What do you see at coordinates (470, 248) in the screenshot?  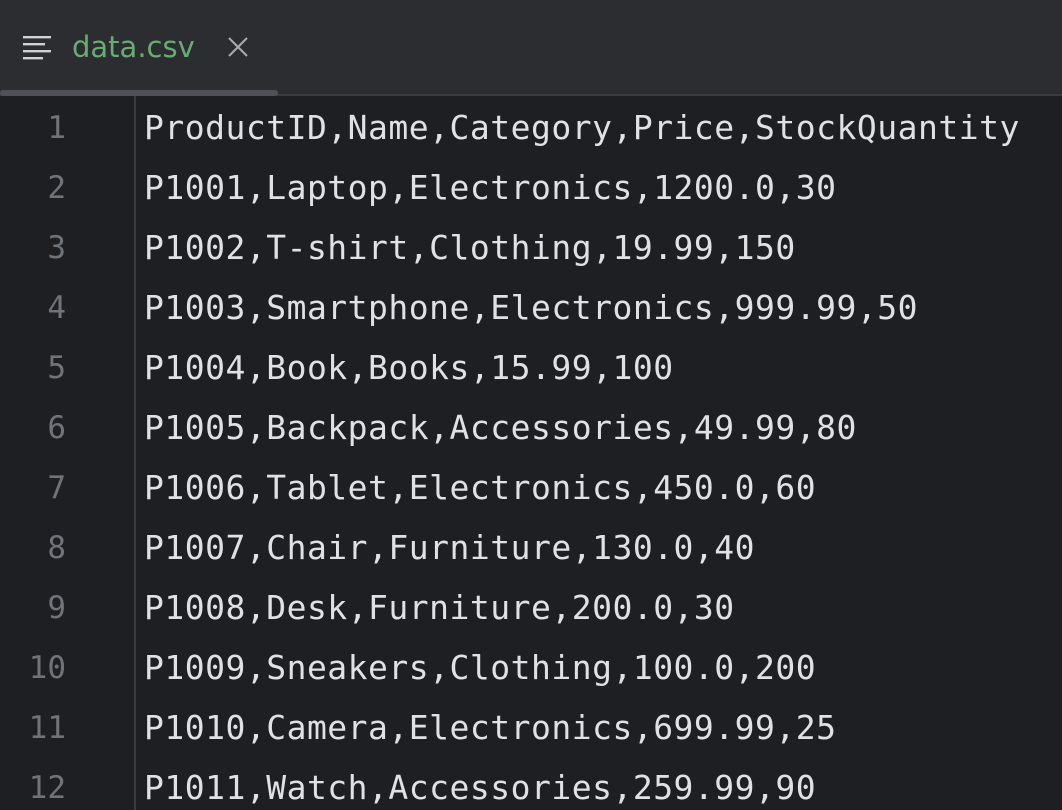 I see `code-line: P1002,T-shirt,Clothing,19.99,150` at bounding box center [470, 248].